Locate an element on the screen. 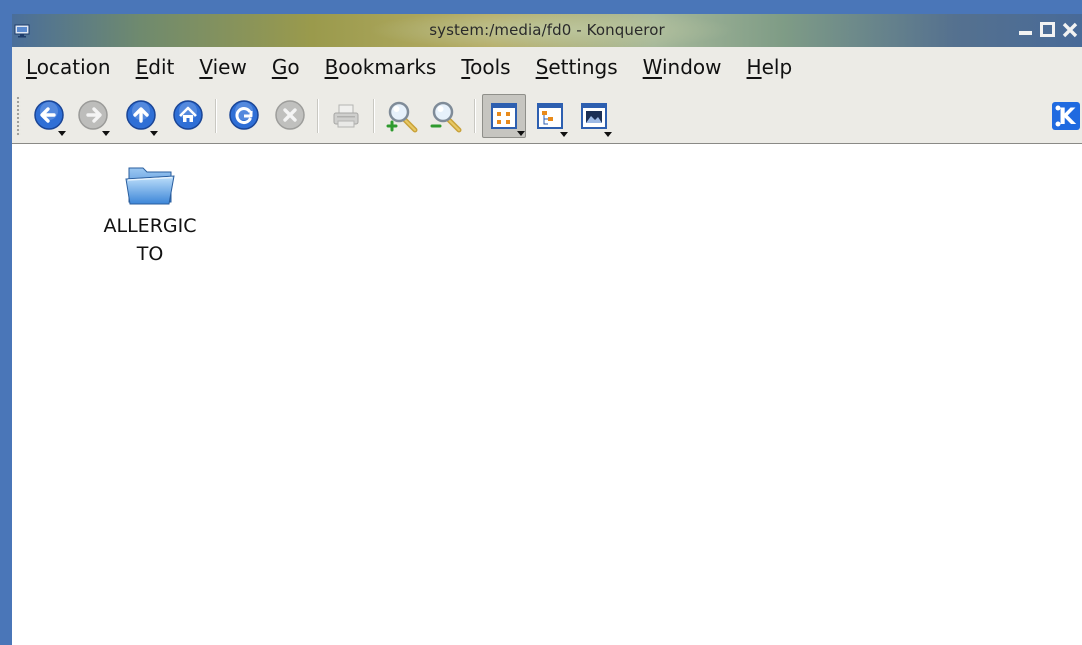 The height and width of the screenshot is (645, 1082). maximize-icon is located at coordinates (1047, 29).